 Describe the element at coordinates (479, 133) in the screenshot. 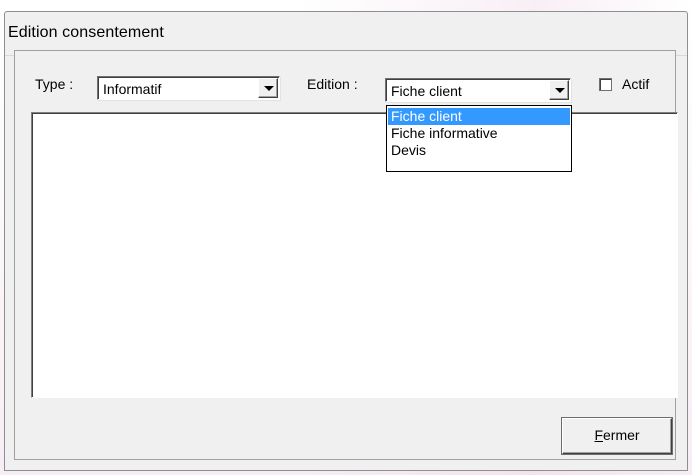

I see `edition-option-fiche-informative: Fiche informative` at that location.